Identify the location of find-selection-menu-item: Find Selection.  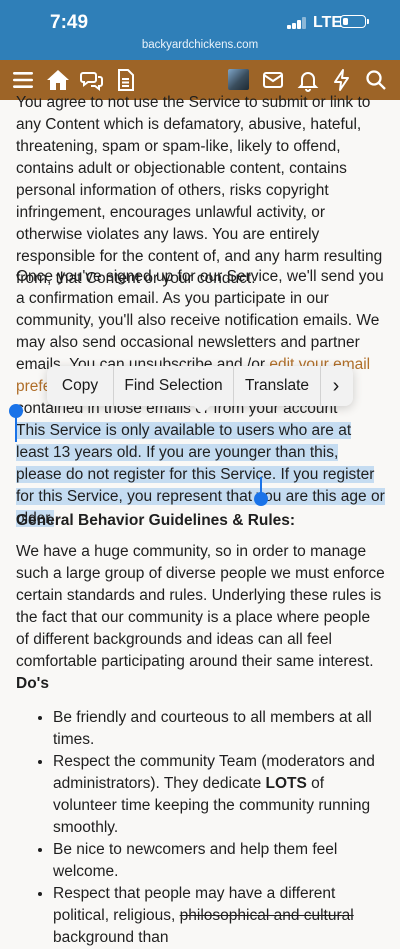
(173, 386).